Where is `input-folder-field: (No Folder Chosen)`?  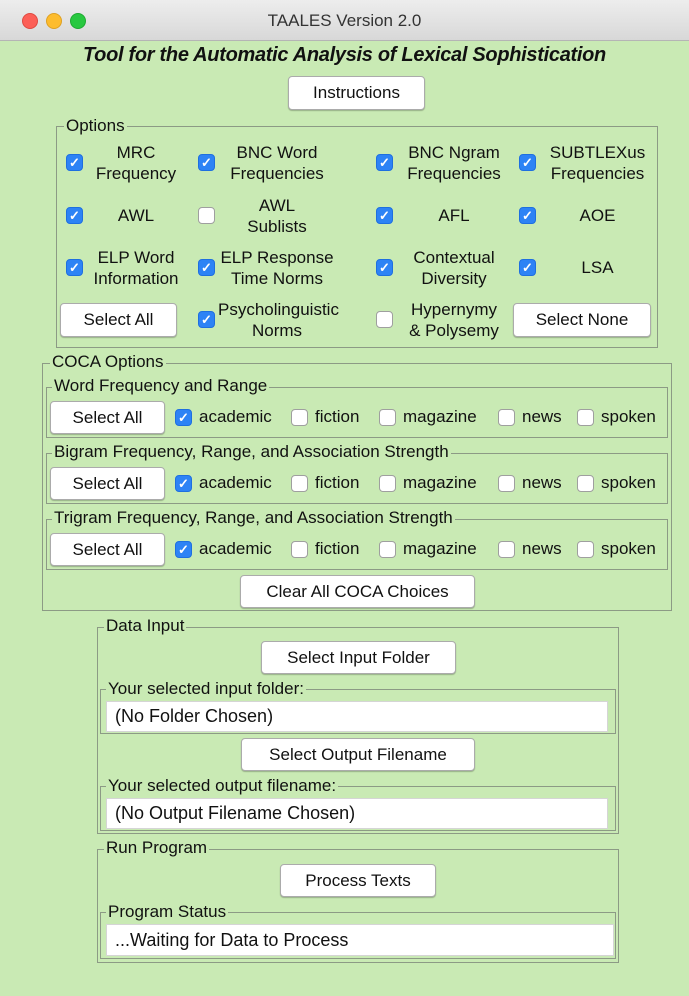 input-folder-field: (No Folder Chosen) is located at coordinates (357, 716).